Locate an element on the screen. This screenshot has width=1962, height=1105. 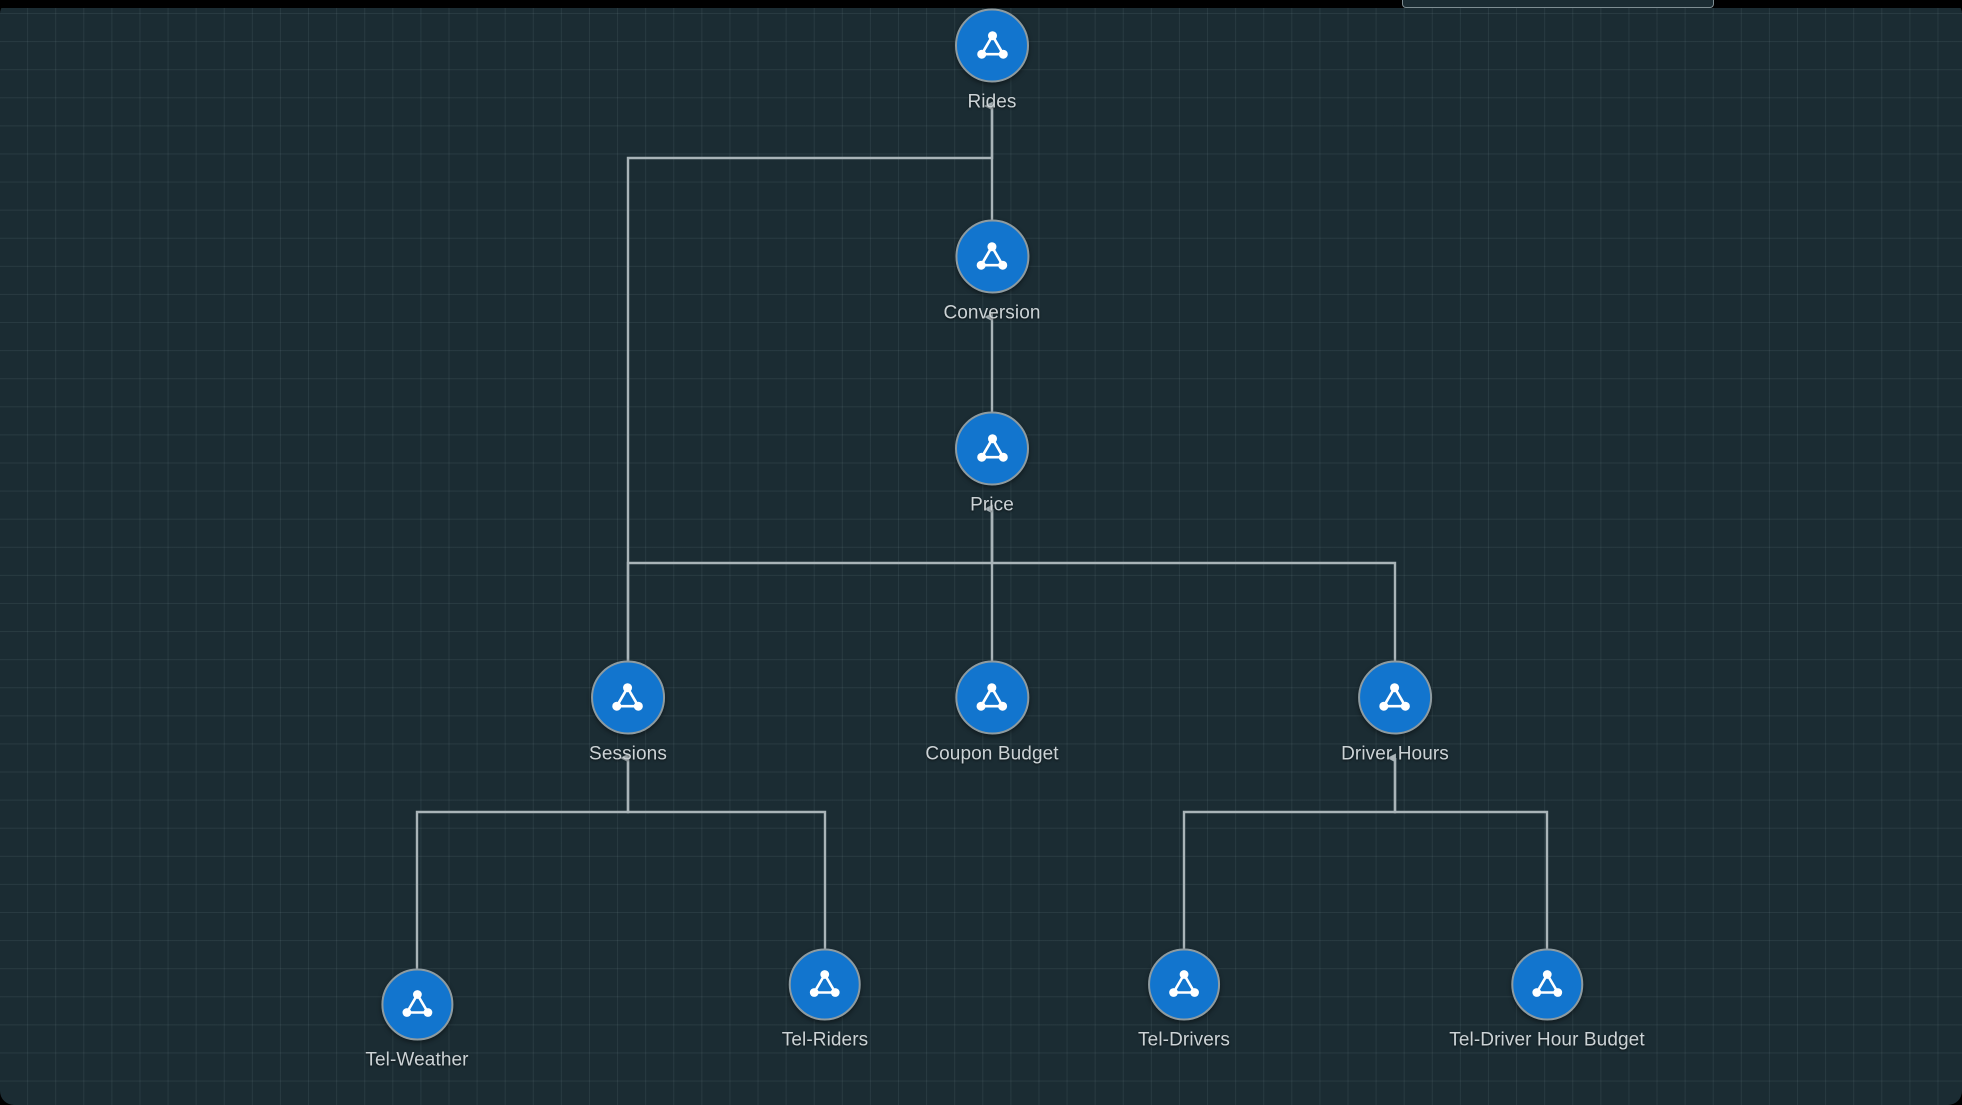
graph-node-tel_riders: Tel-Riders is located at coordinates (825, 1000).